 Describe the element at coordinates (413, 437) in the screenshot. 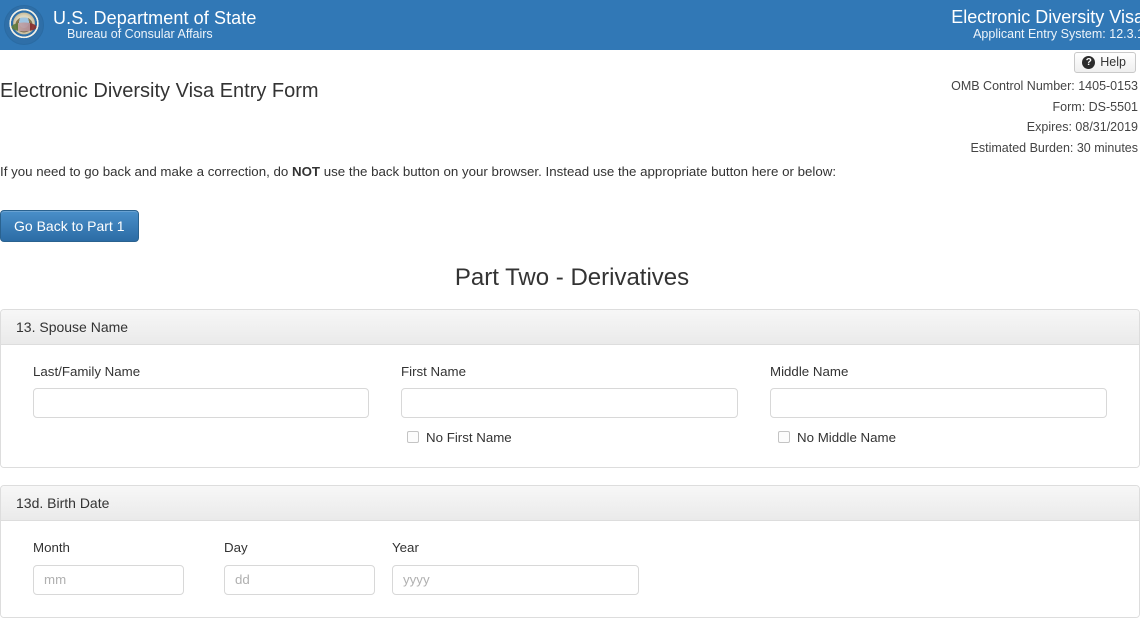

I see `no-first-name-checkbox` at that location.